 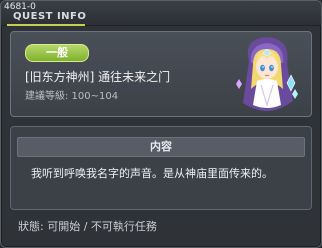 What do you see at coordinates (72, 96) in the screenshot?
I see `recommended-level: 建議等級: 100~104` at bounding box center [72, 96].